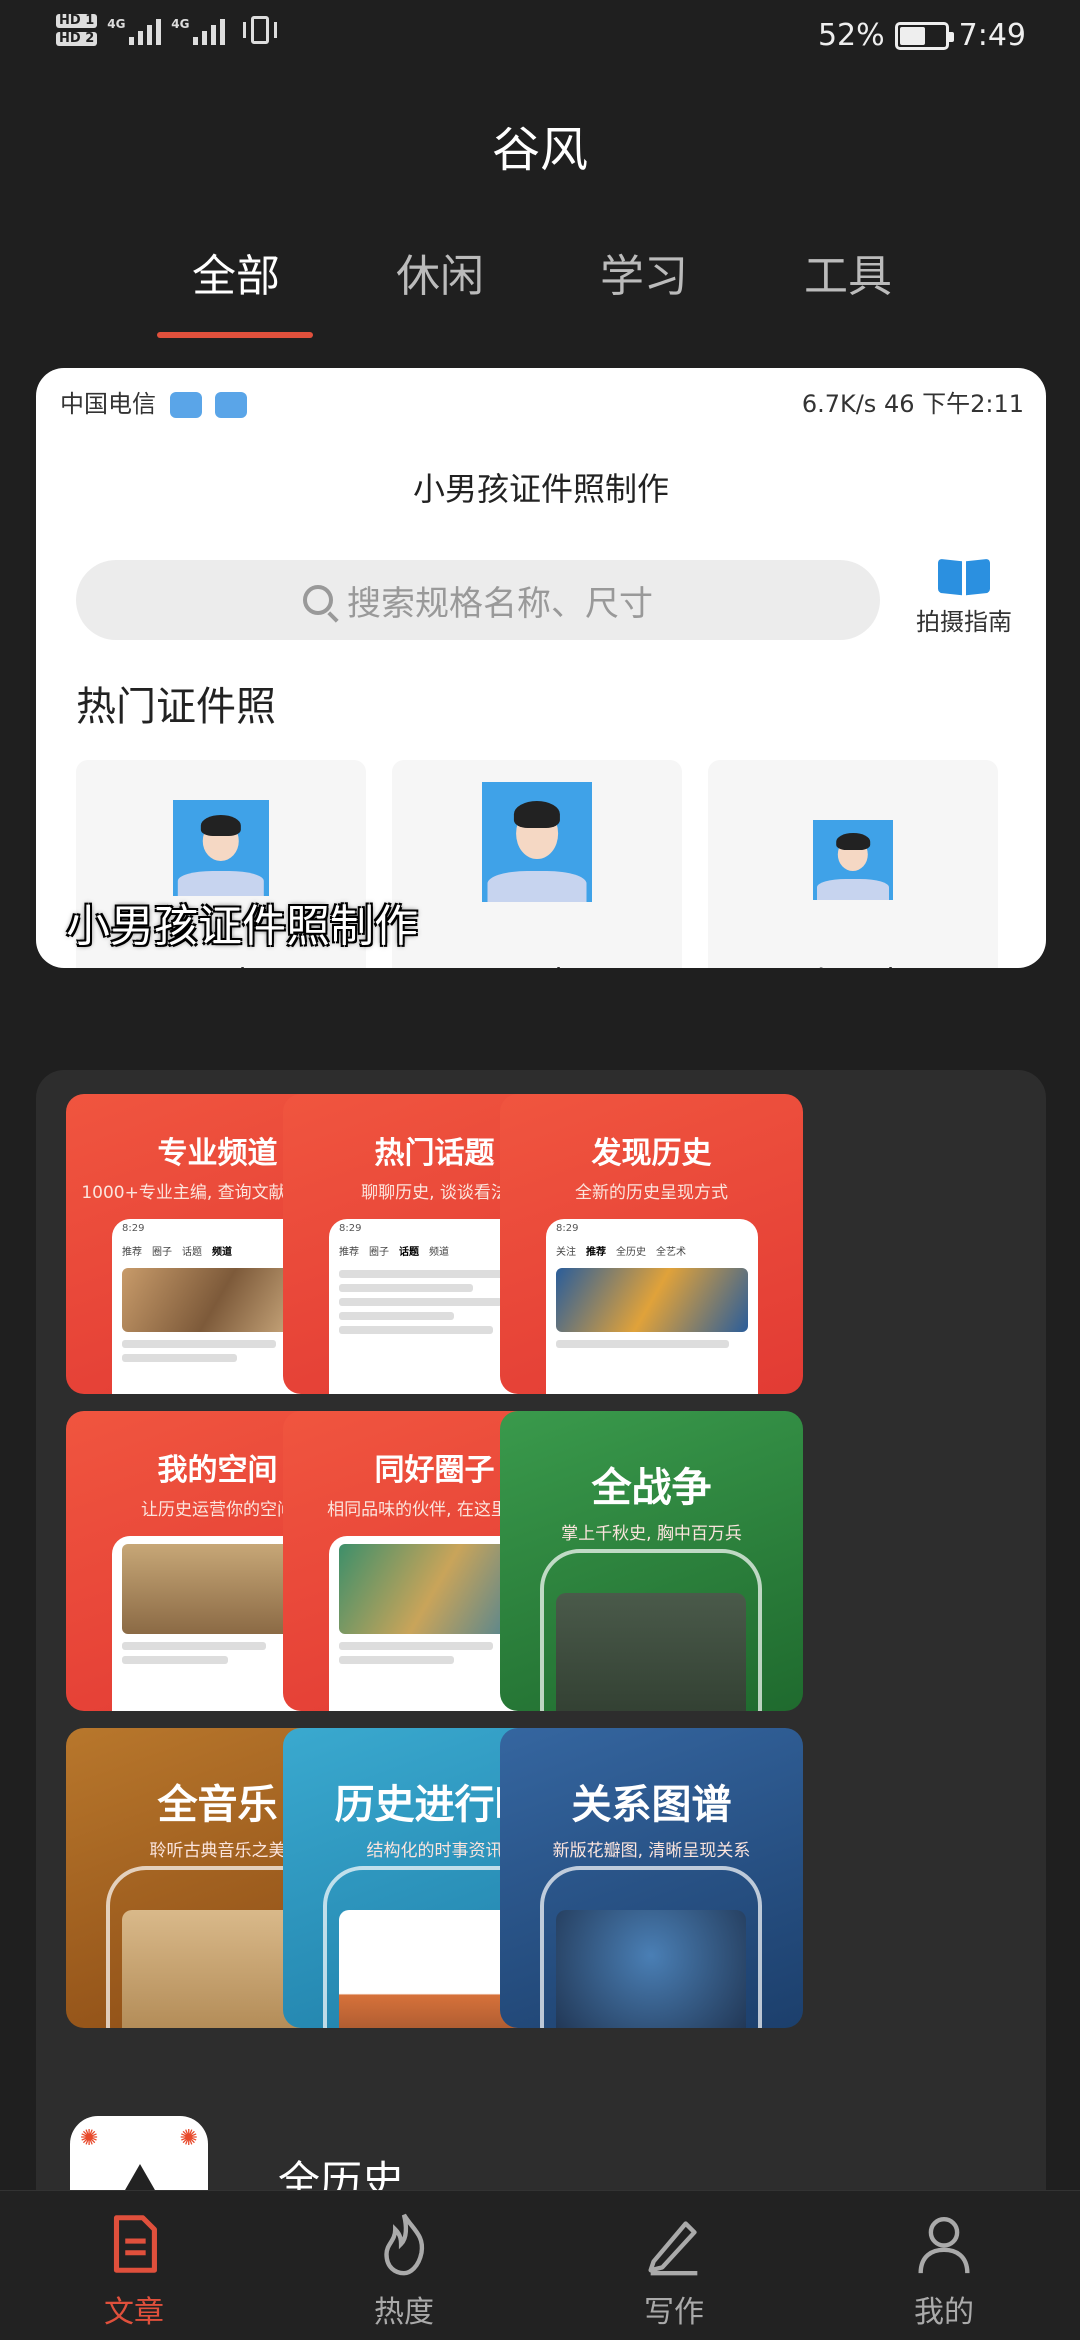  Describe the element at coordinates (652, 1306) in the screenshot. I see `phone-mockup: 8:29 关注 推荐 全历史 全艺术` at that location.